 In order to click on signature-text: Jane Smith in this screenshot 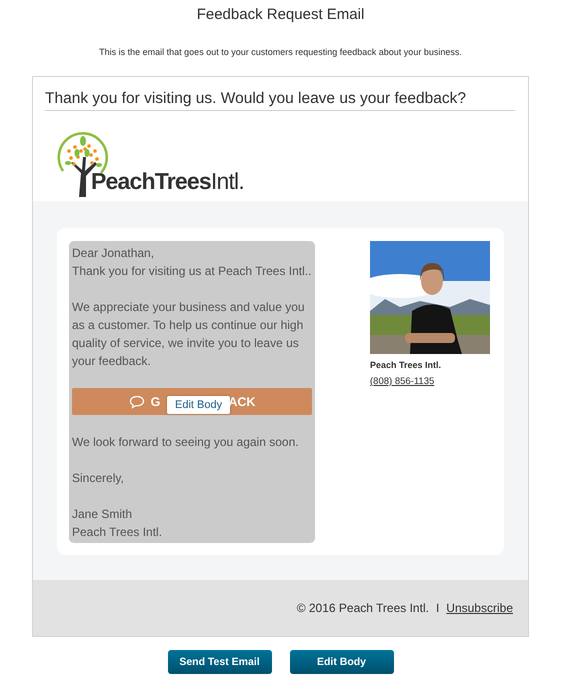, I will do `click(103, 514)`.